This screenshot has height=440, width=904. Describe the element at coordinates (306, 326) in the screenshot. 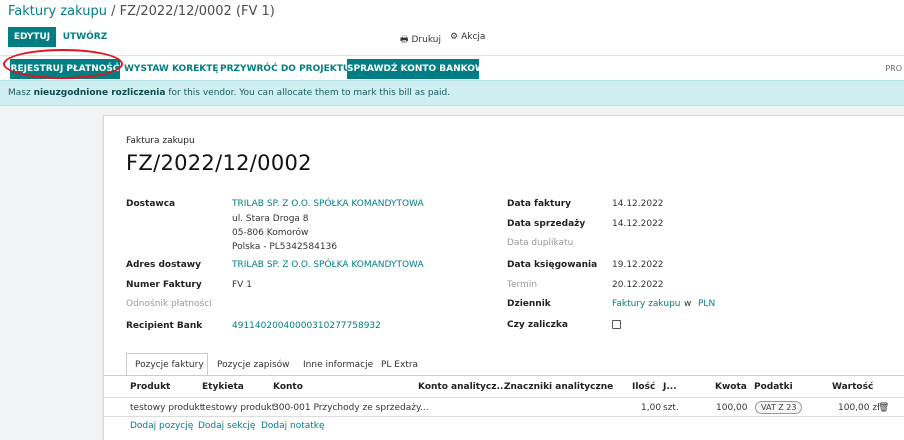

I see `recipient-bank-field: 49114020040000310277758932` at that location.